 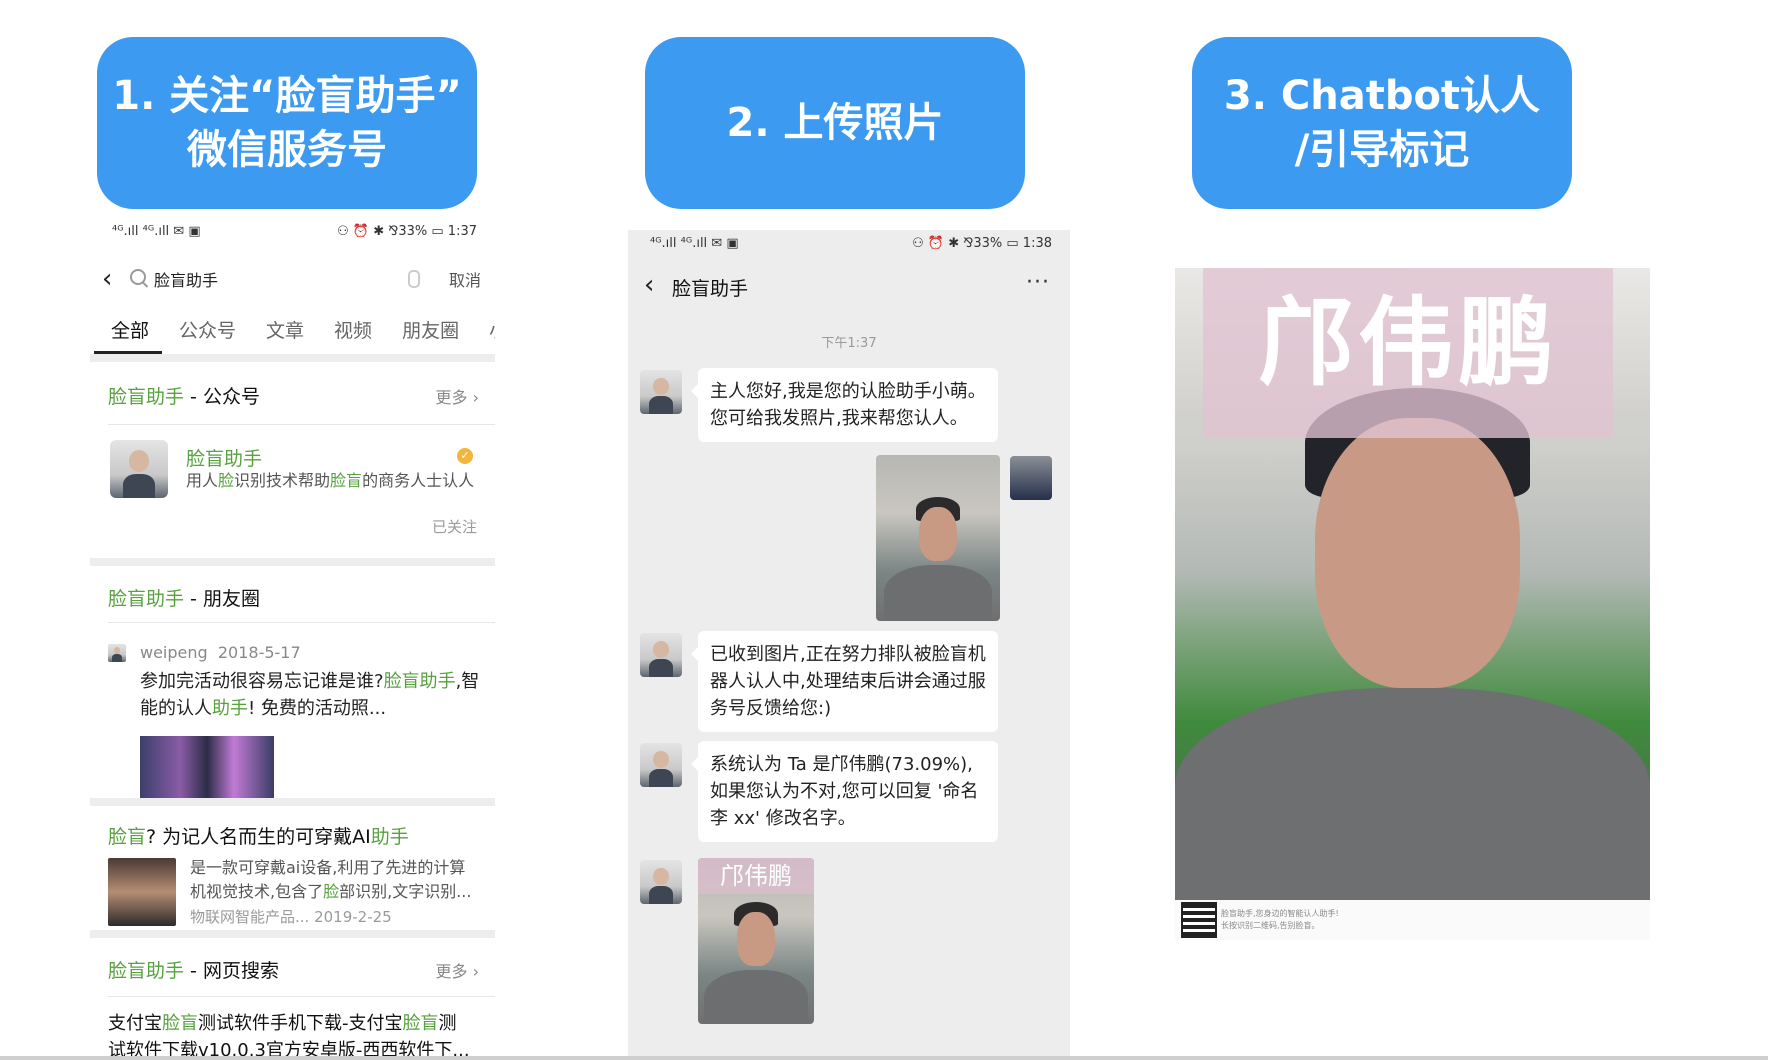 What do you see at coordinates (756, 876) in the screenshot?
I see `result-name-tag: 邝伟鹏` at bounding box center [756, 876].